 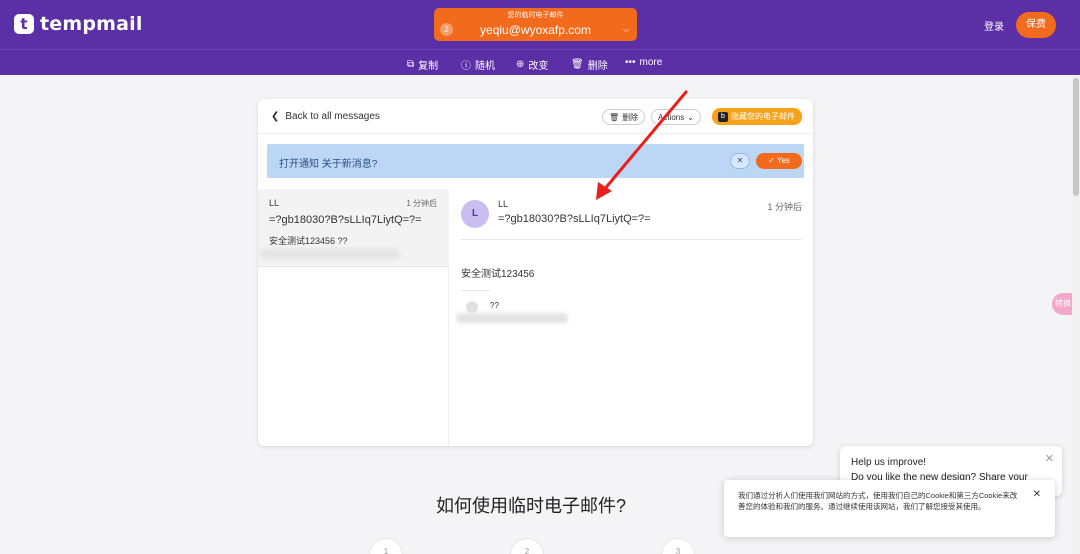 I want to click on random-button: ⓘ 随机, so click(x=478, y=64).